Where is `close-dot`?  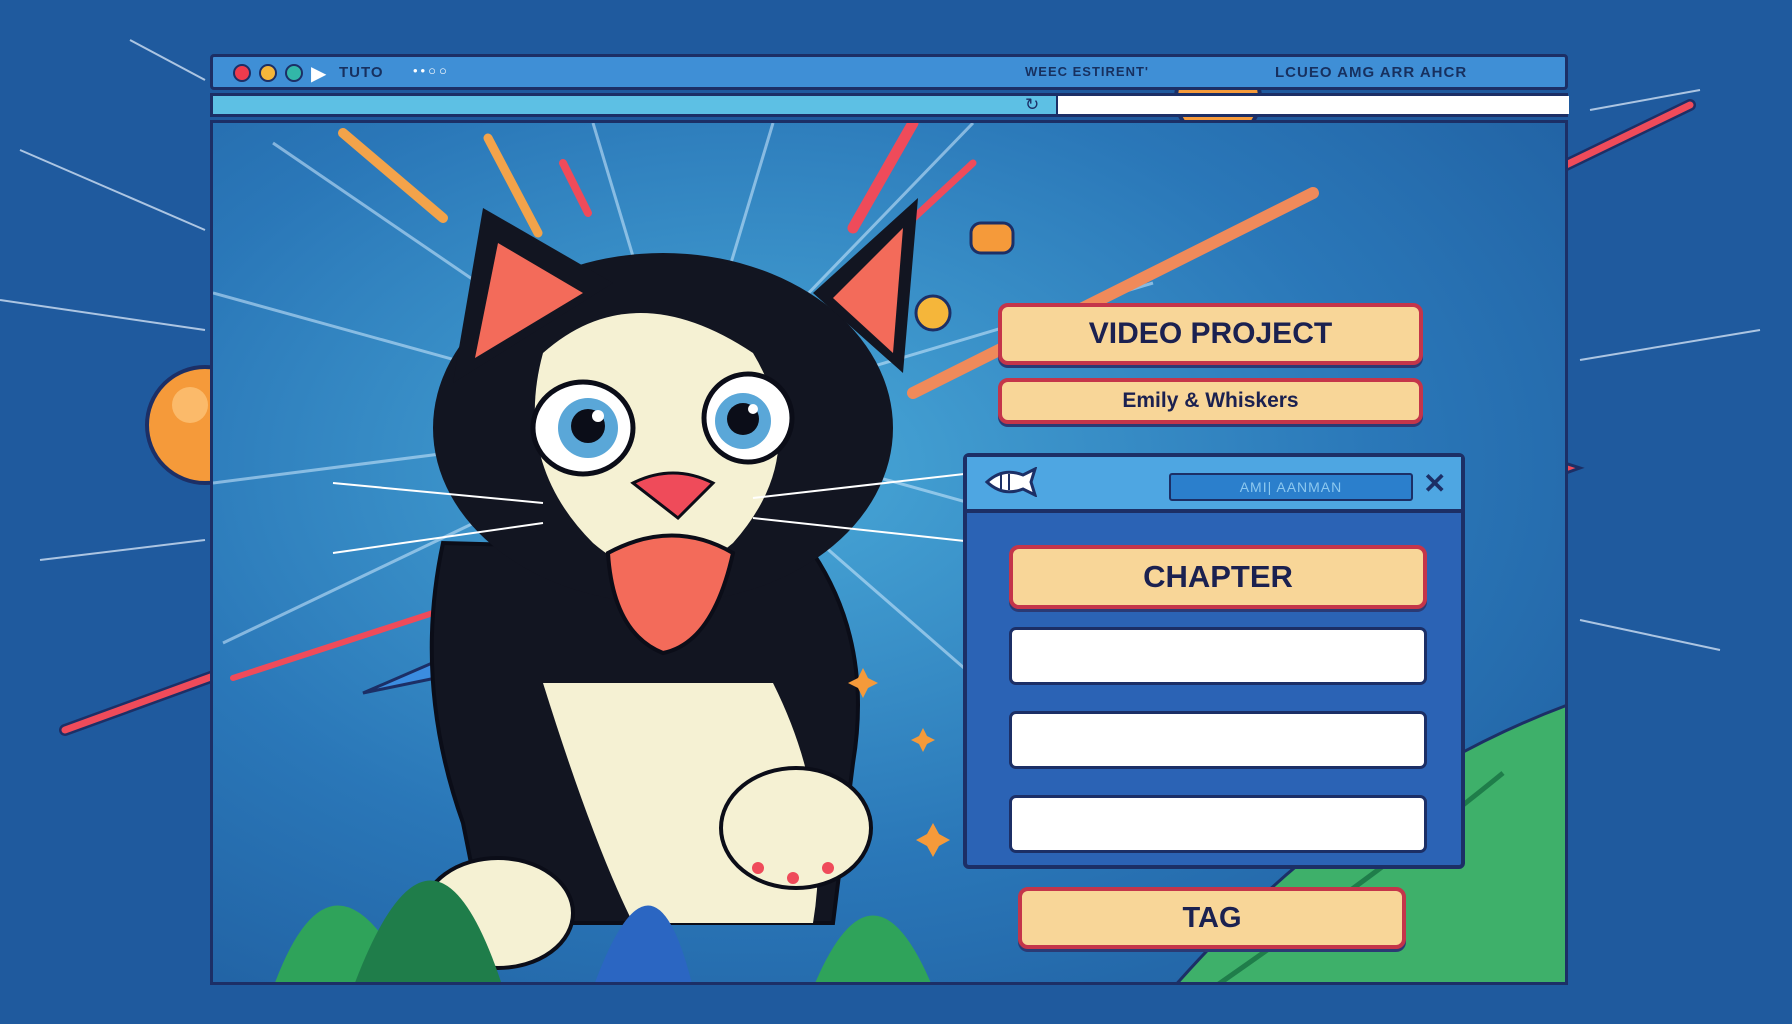
close-dot is located at coordinates (242, 73).